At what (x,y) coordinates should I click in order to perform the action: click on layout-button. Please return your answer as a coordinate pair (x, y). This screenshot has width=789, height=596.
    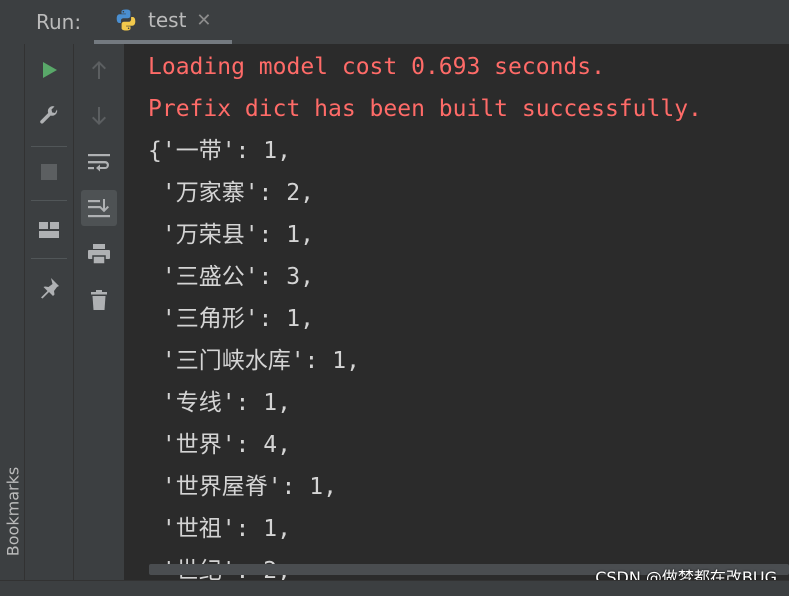
    Looking at the image, I should click on (49, 230).